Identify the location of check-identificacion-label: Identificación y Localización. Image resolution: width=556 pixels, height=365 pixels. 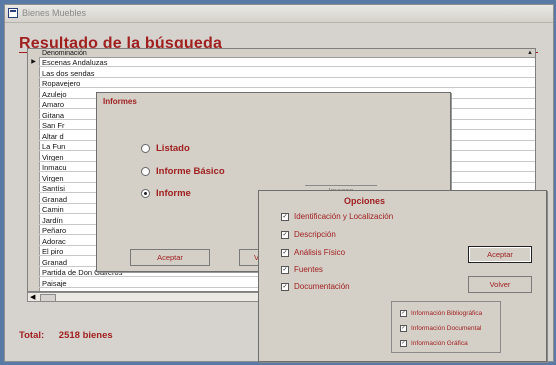
(344, 216).